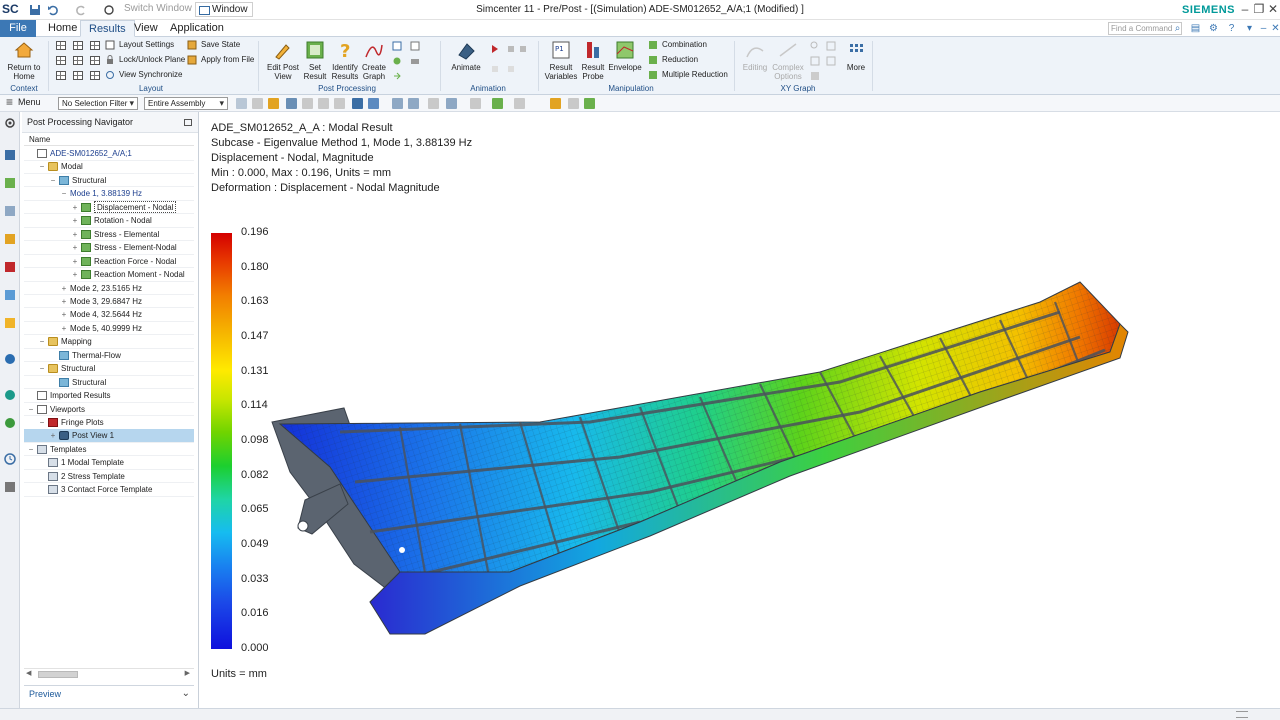  Describe the element at coordinates (399, 46) in the screenshot. I see `annotation-tool-icon` at that location.